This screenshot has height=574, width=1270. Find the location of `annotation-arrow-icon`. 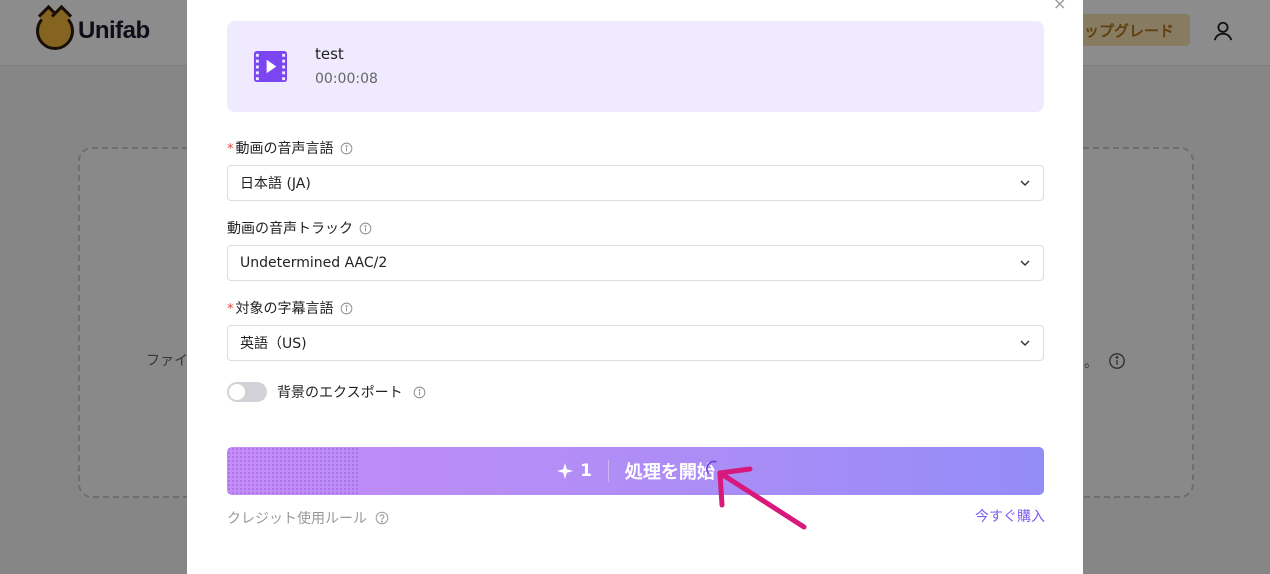

annotation-arrow-icon is located at coordinates (762, 498).